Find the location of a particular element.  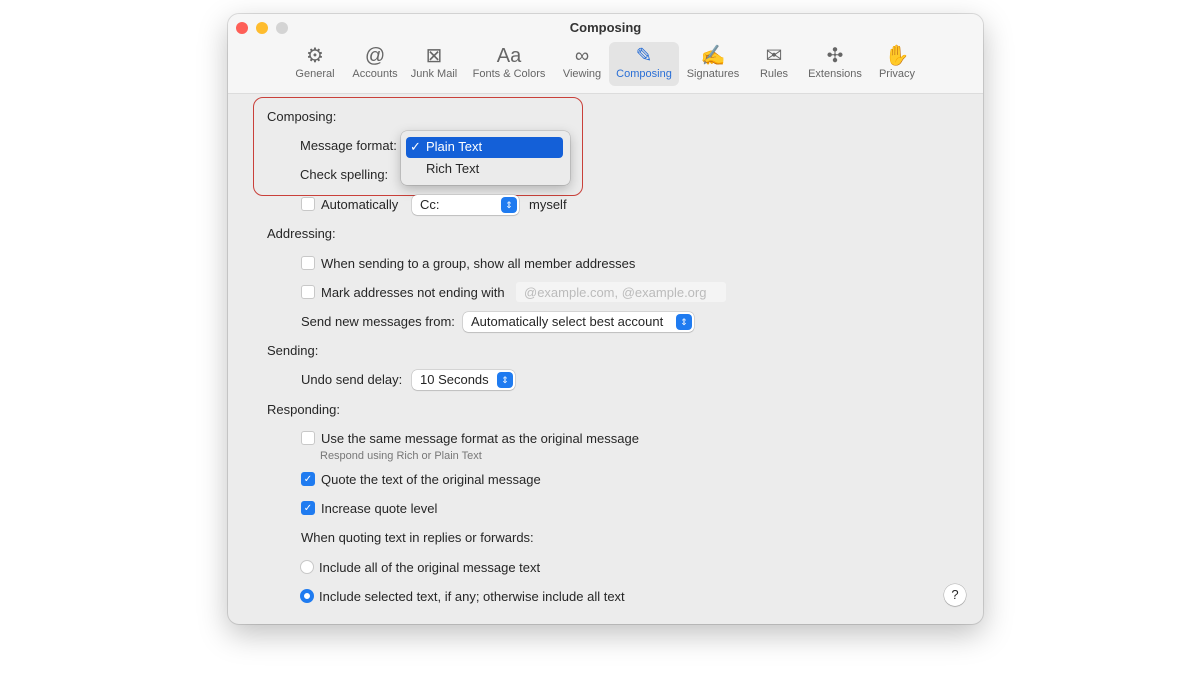

tab-label: Rules is located at coordinates (774, 74).